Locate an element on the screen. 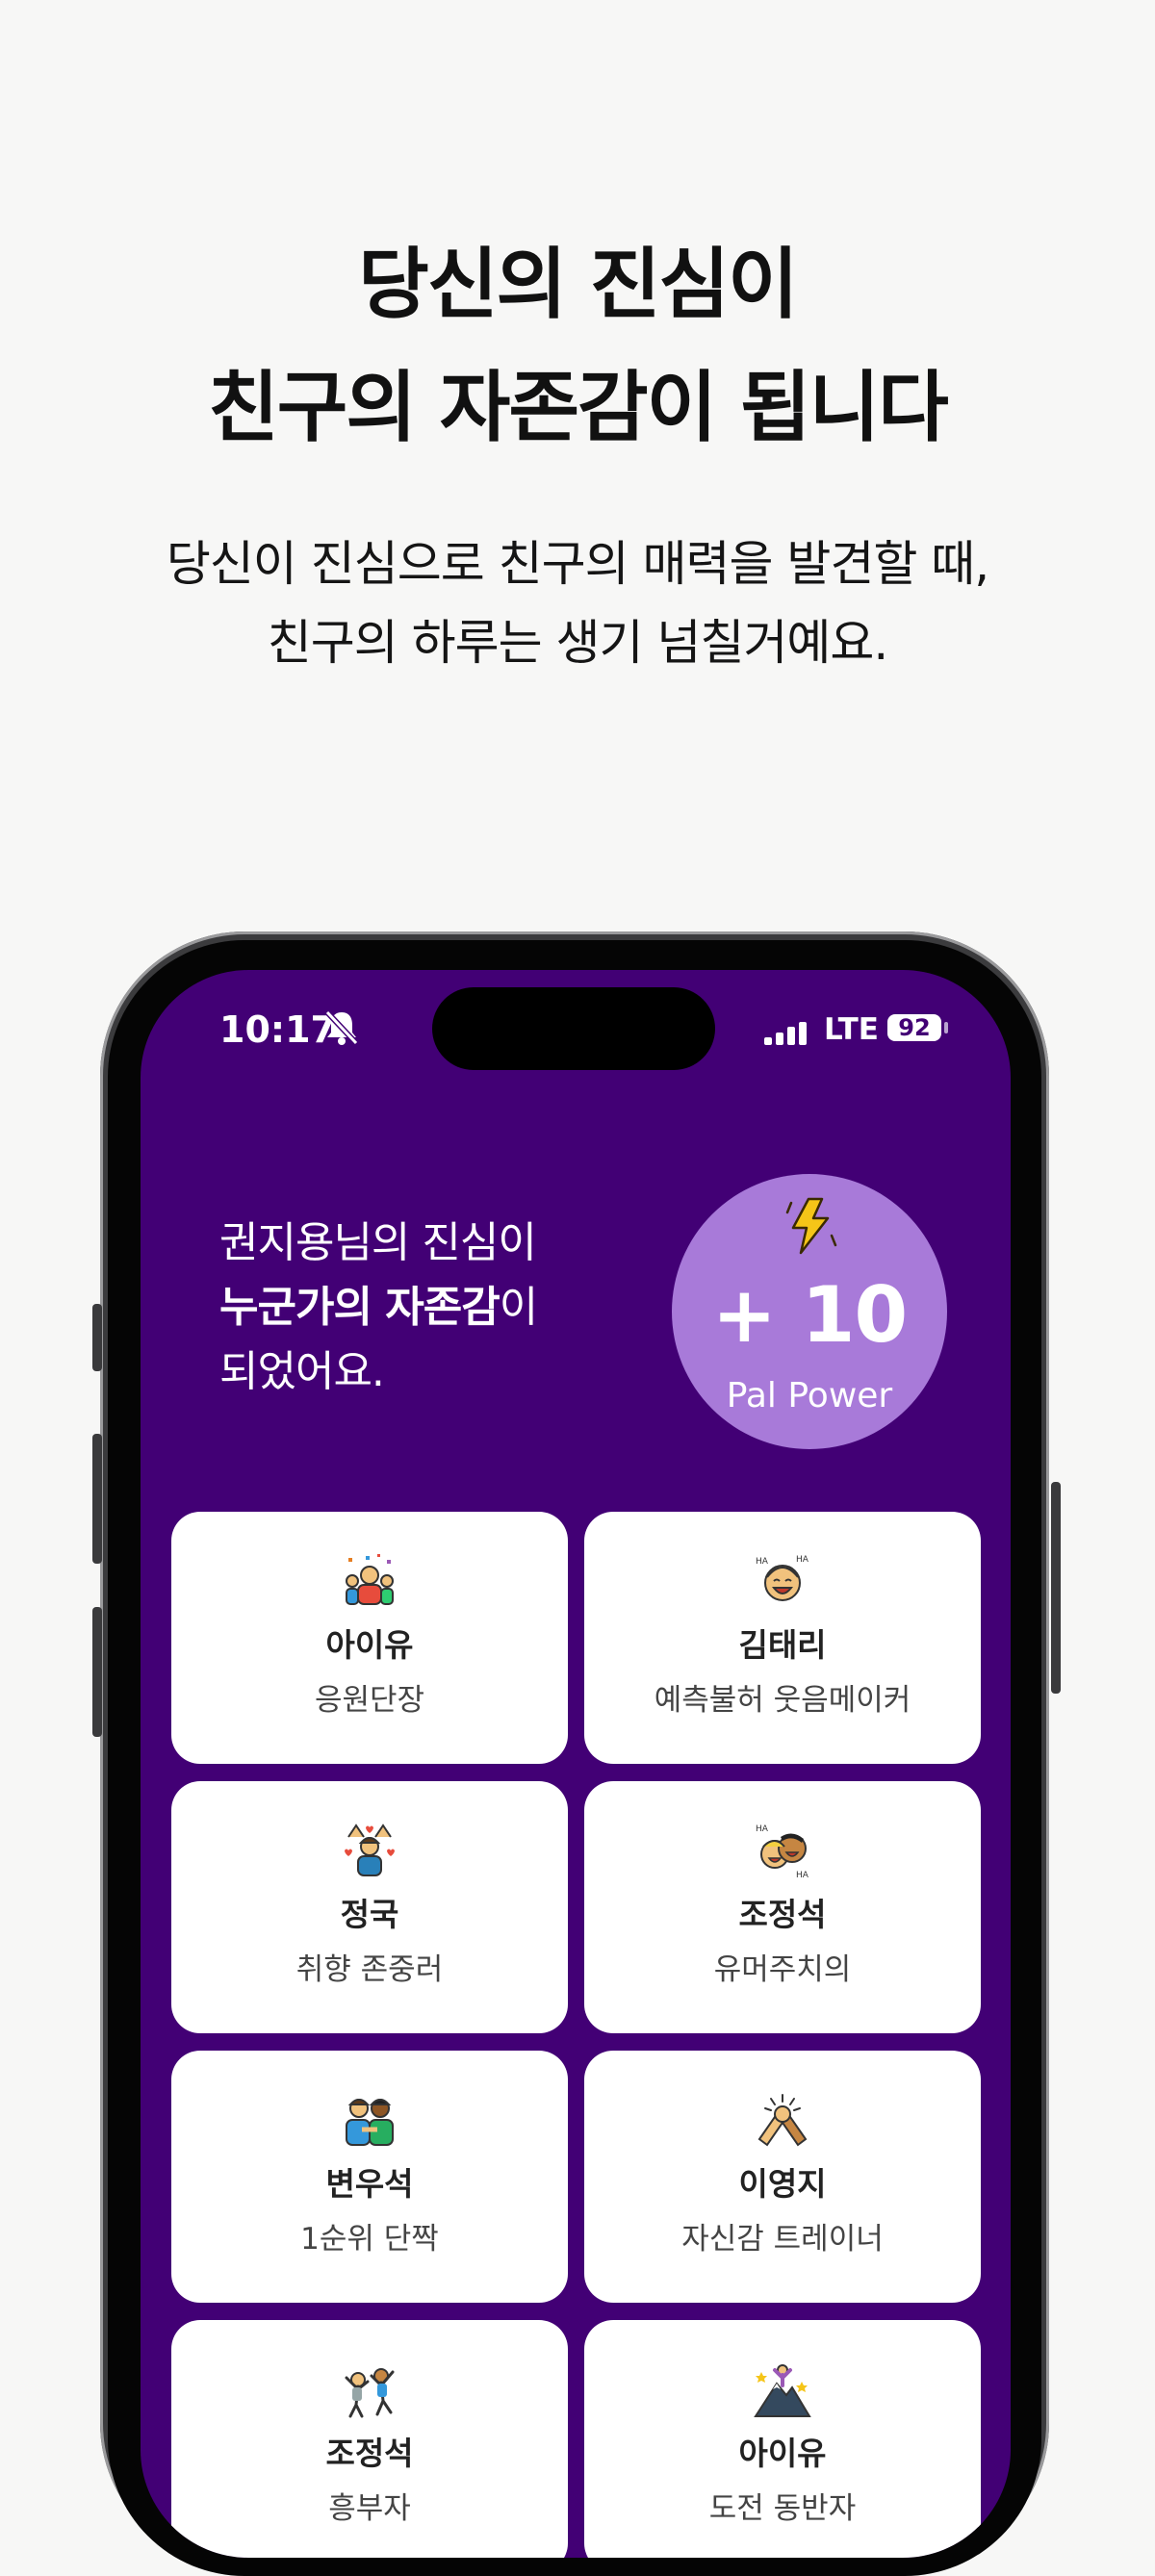 The height and width of the screenshot is (2576, 1155). subline-line-2: 친구의 하루는 생기 넘칠거예요. is located at coordinates (578, 643).